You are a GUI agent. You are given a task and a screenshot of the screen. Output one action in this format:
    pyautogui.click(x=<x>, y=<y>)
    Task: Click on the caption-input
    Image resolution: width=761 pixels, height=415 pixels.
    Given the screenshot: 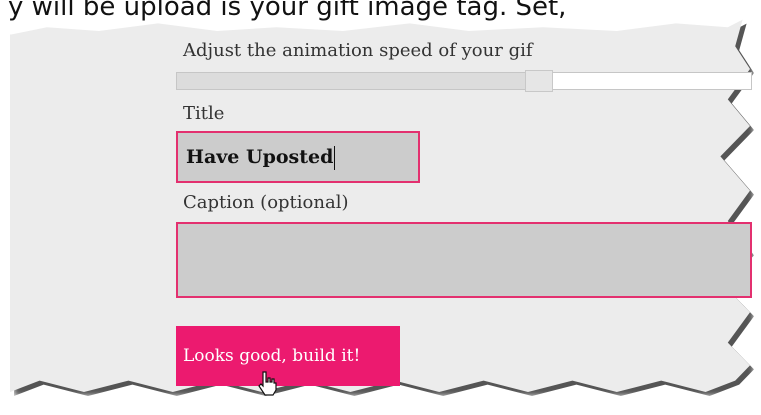 What is the action you would take?
    pyautogui.click(x=464, y=260)
    